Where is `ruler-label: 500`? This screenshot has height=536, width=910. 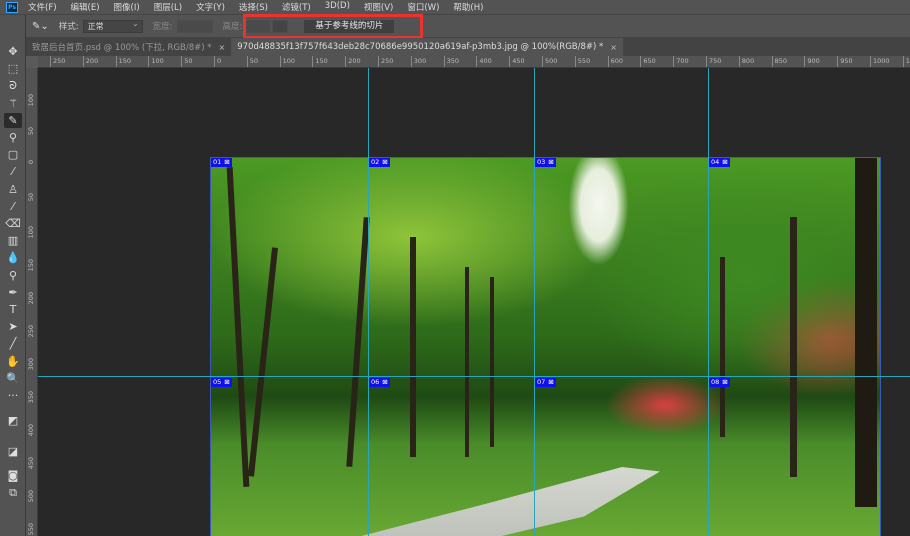 ruler-label: 500 is located at coordinates (31, 496).